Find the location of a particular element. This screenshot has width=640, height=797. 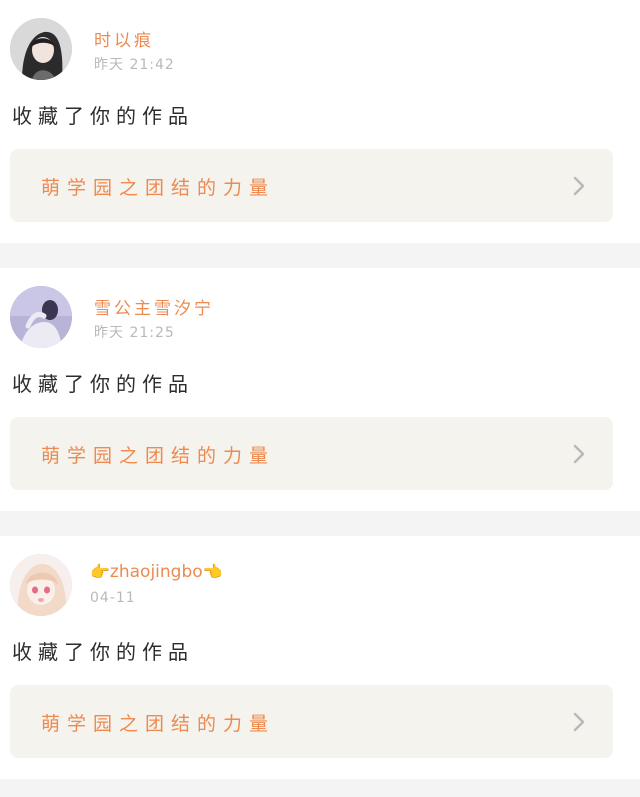

avatar-dark-hair-girl-icon is located at coordinates (41, 49).